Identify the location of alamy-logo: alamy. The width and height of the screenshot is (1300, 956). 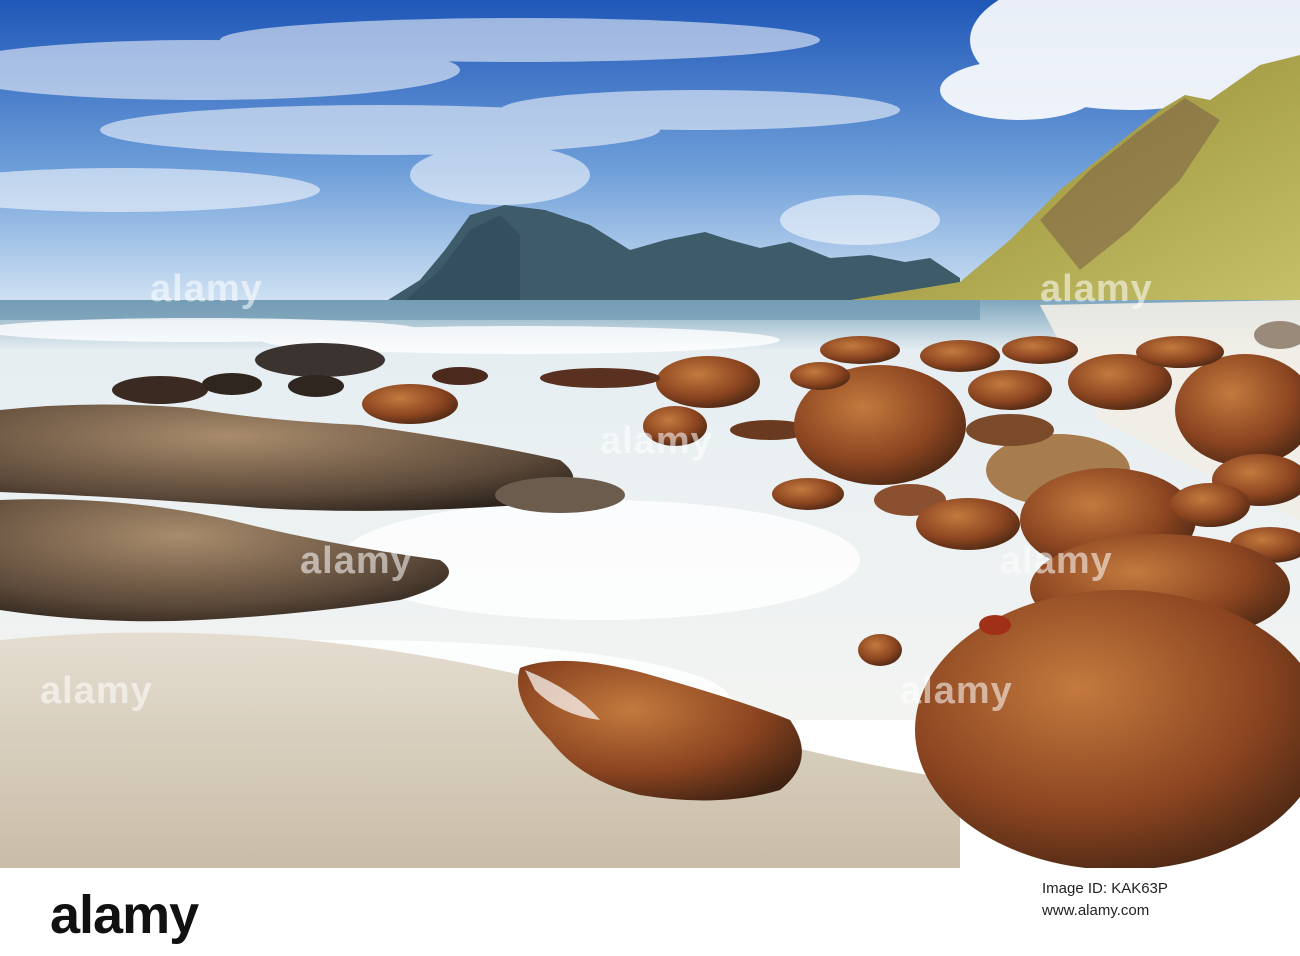
(124, 915).